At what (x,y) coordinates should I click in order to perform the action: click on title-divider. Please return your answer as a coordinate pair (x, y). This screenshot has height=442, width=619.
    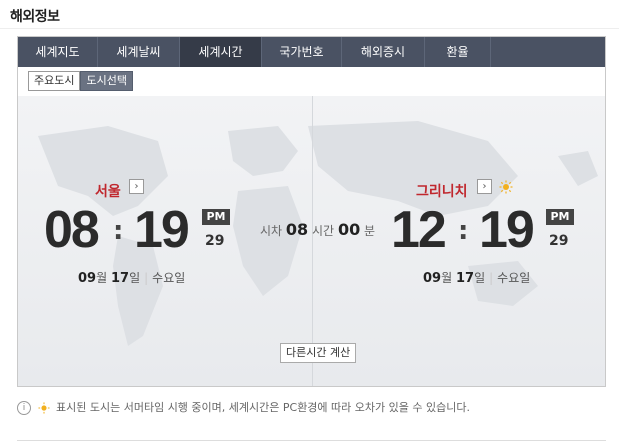
    Looking at the image, I should click on (309, 28).